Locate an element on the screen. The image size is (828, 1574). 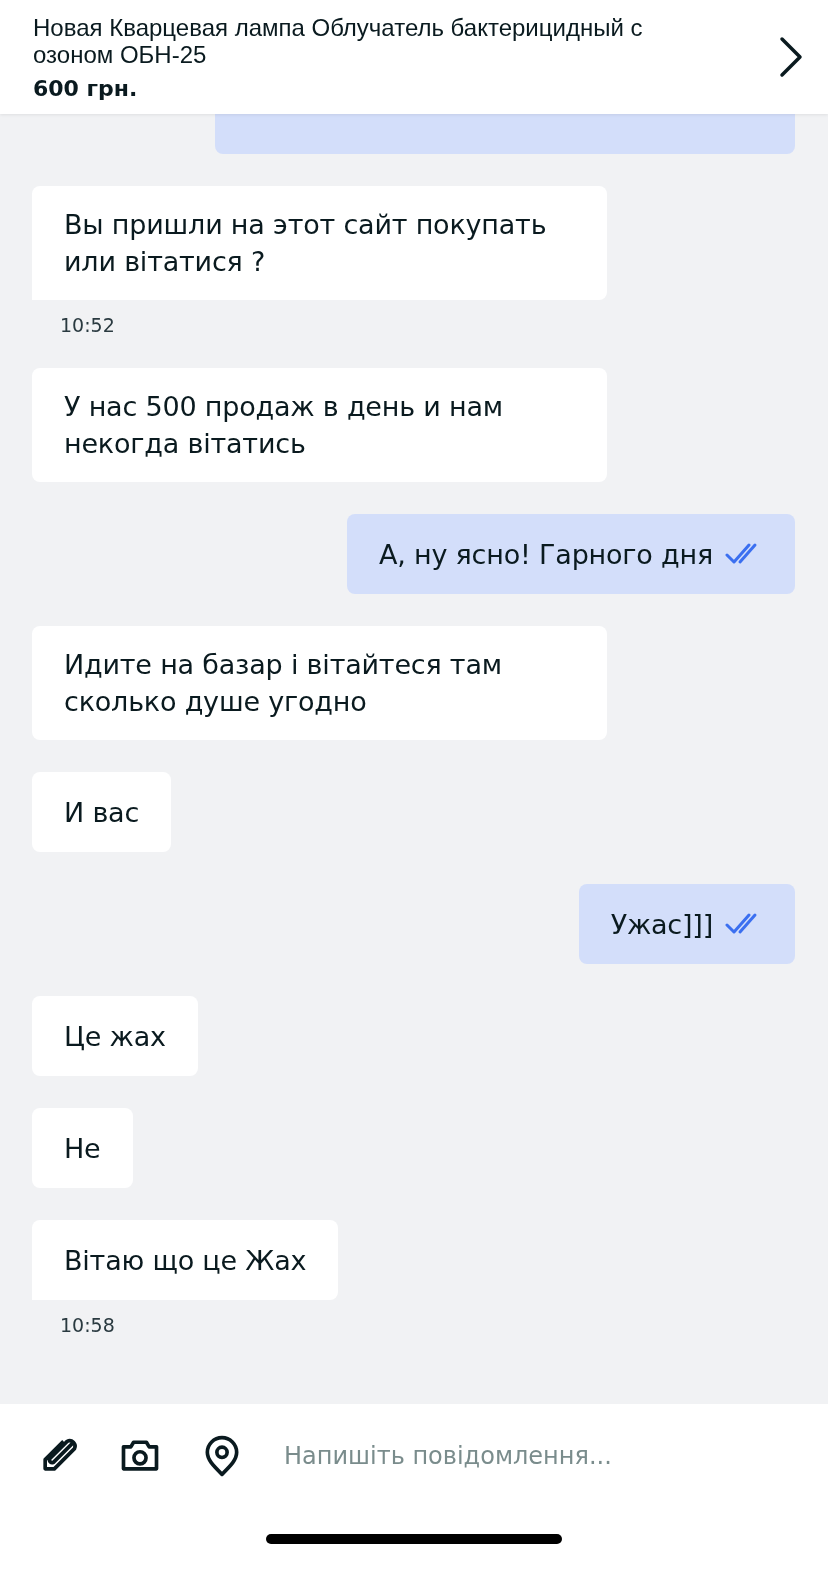
message-text: Идите на базар і вітайтеся там сколько душе угодно is located at coordinates (283, 683).